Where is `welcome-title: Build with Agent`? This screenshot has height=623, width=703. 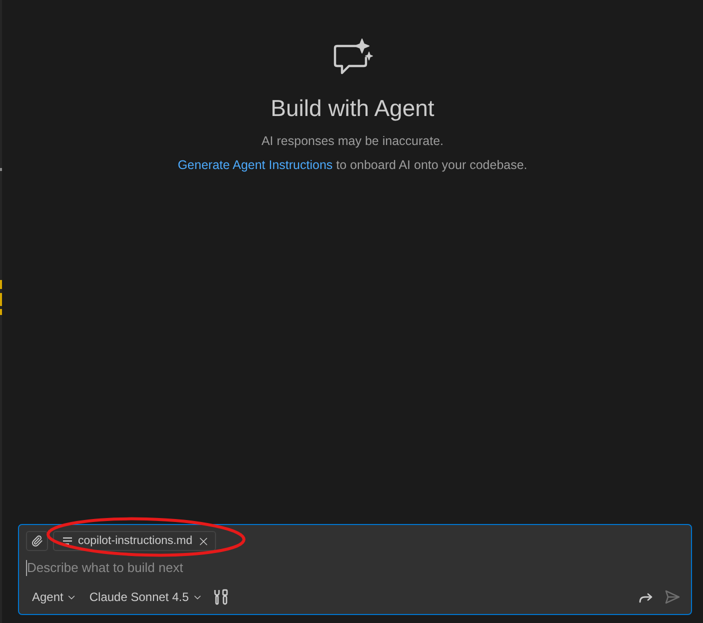
welcome-title: Build with Agent is located at coordinates (352, 108).